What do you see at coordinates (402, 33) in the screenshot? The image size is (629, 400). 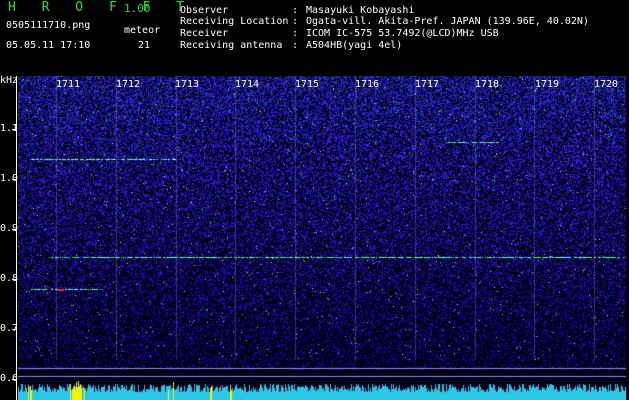 I see `info-value-receiver: ICOM IC-575 53.7492(@LCD)MHz USB` at bounding box center [402, 33].